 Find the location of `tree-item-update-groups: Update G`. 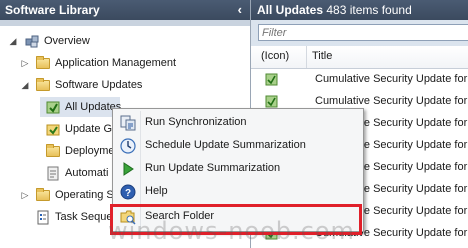

tree-item-update-groups: Update G is located at coordinates (56, 129).